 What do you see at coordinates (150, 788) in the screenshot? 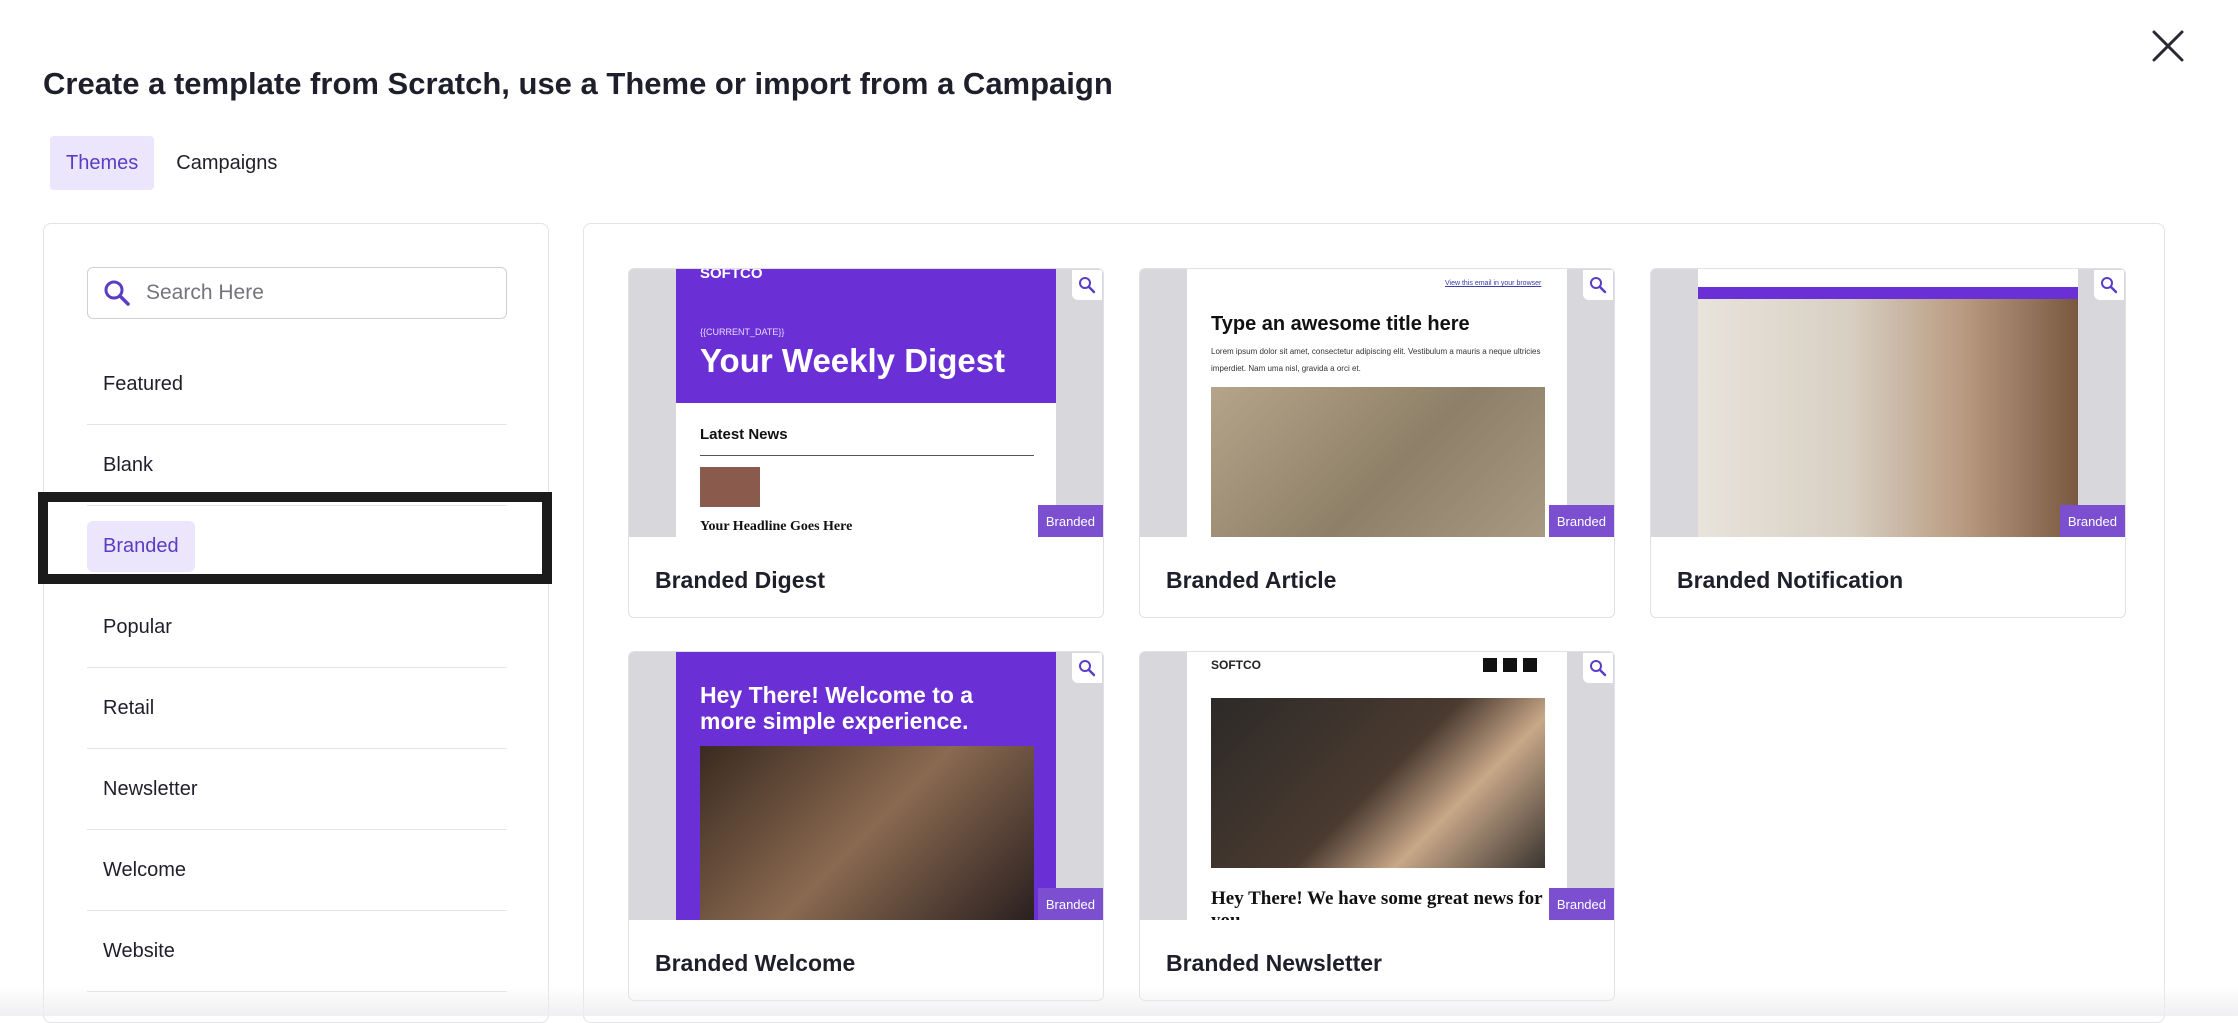
I see `category-label: Newsletter` at bounding box center [150, 788].